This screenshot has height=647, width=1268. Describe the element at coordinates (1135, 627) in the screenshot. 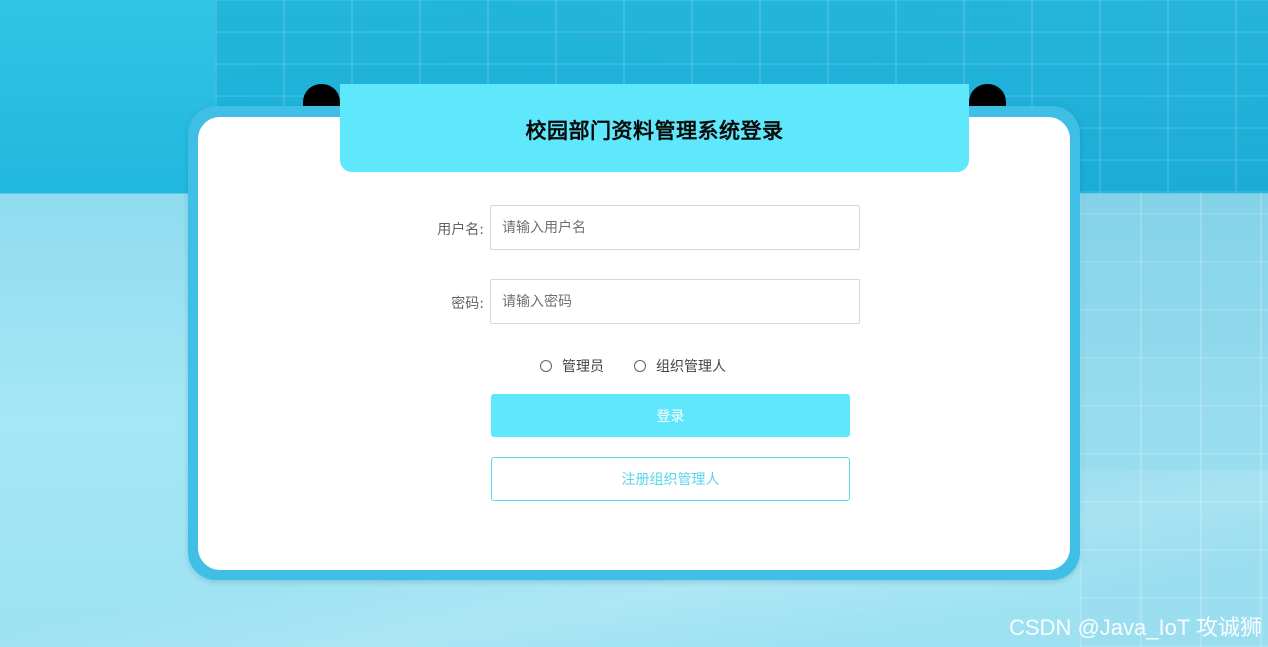

I see `watermark: CSDN @Java_IoT 攻诚狮` at that location.